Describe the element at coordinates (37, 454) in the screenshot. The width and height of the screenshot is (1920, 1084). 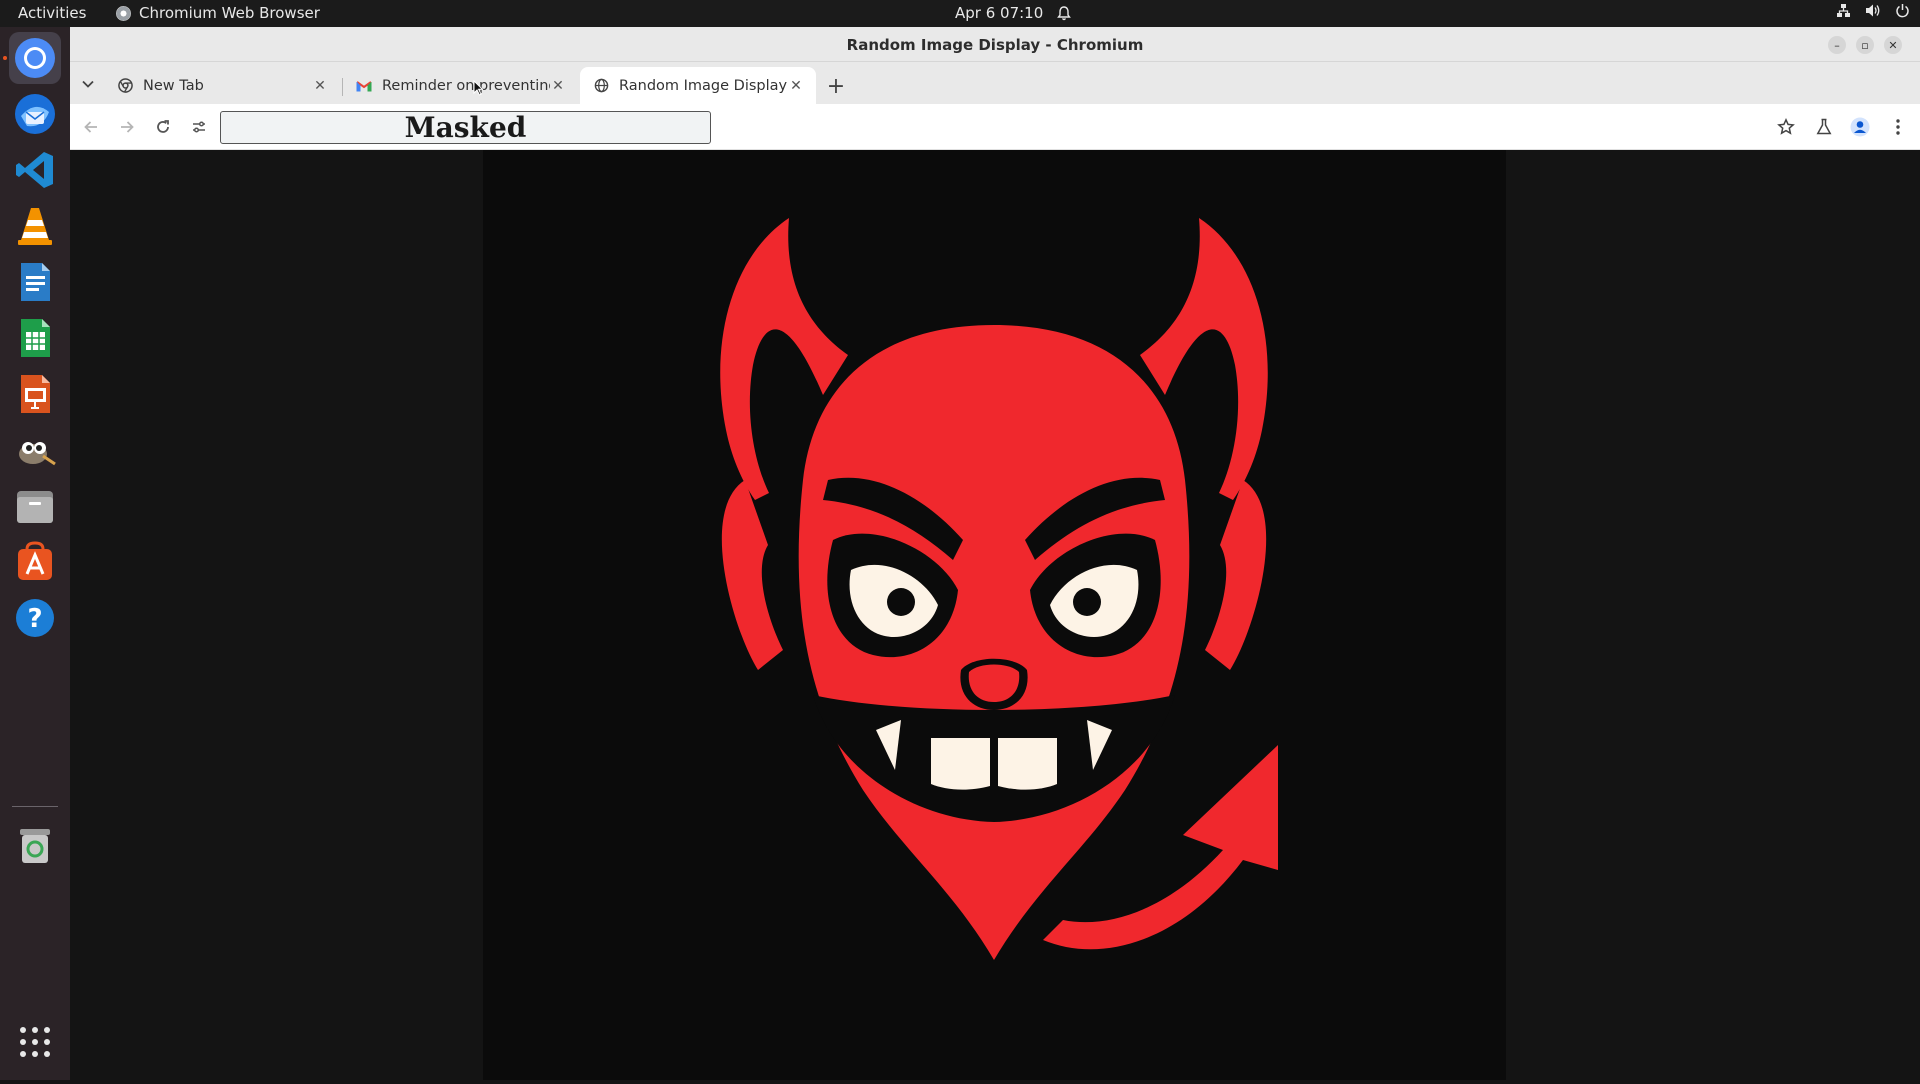
I see `gimp-icon` at that location.